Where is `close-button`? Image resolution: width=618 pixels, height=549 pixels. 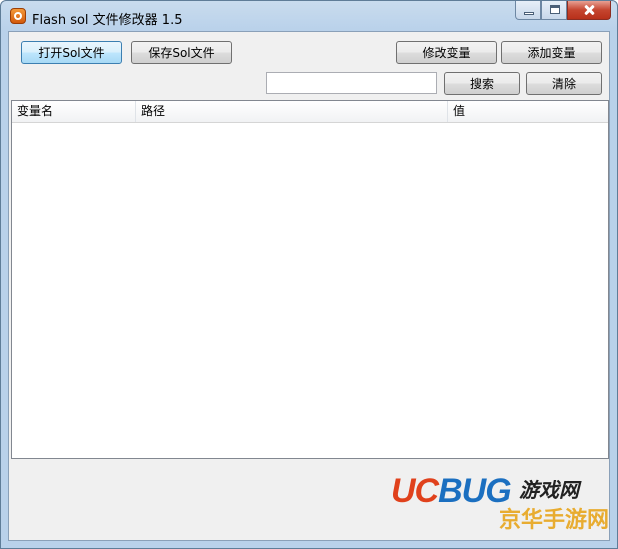
close-button is located at coordinates (589, 10).